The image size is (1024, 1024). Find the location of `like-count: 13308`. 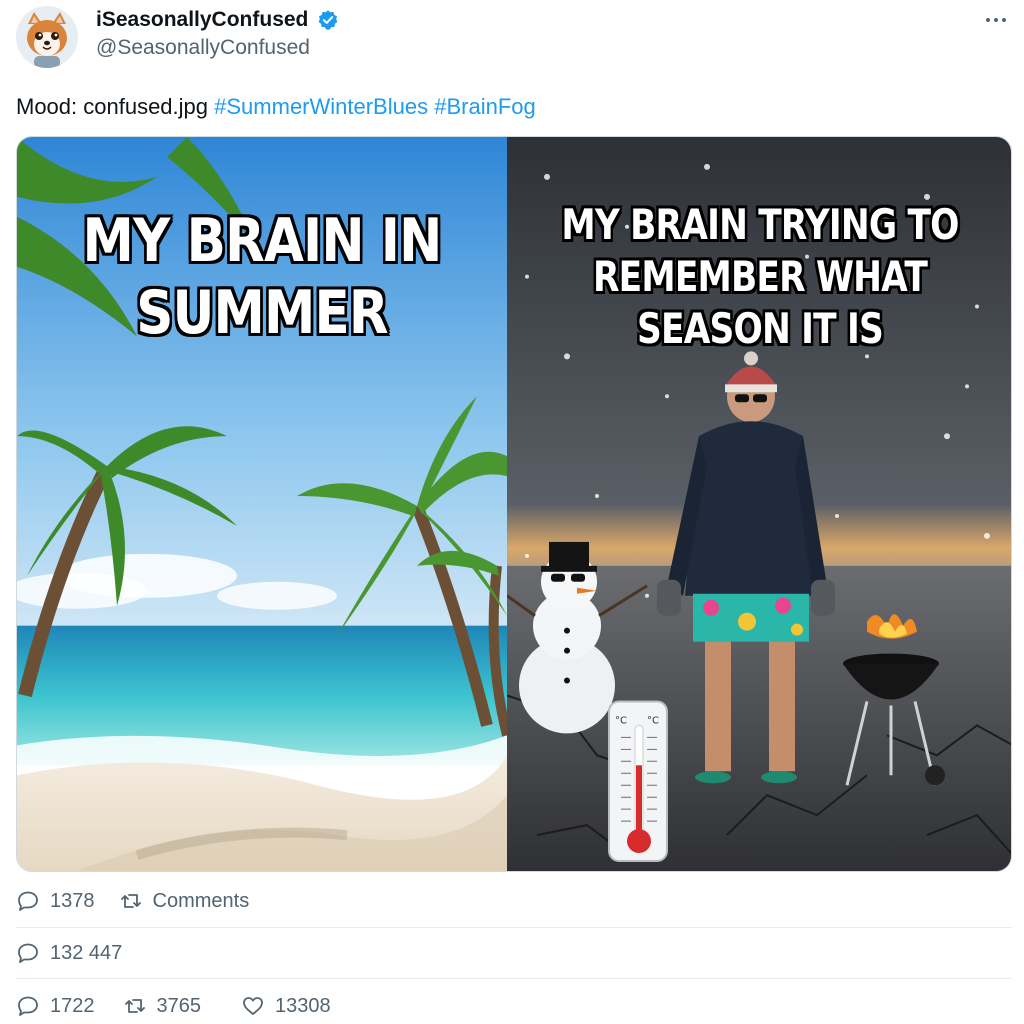

like-count: 13308 is located at coordinates (303, 1005).